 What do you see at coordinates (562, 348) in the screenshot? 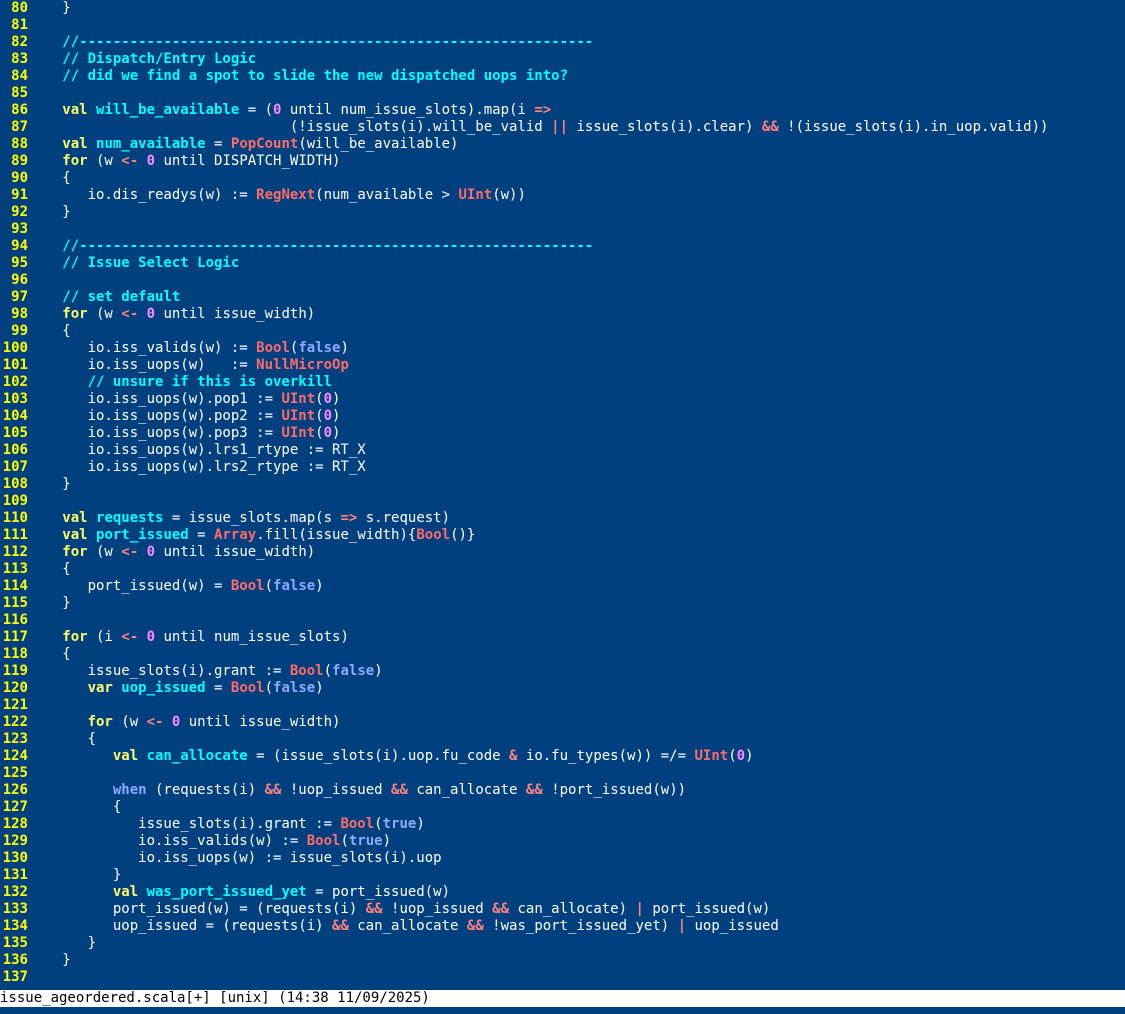
I see `code-line: 100 io.iss_valids(w) := Bool(false)` at bounding box center [562, 348].